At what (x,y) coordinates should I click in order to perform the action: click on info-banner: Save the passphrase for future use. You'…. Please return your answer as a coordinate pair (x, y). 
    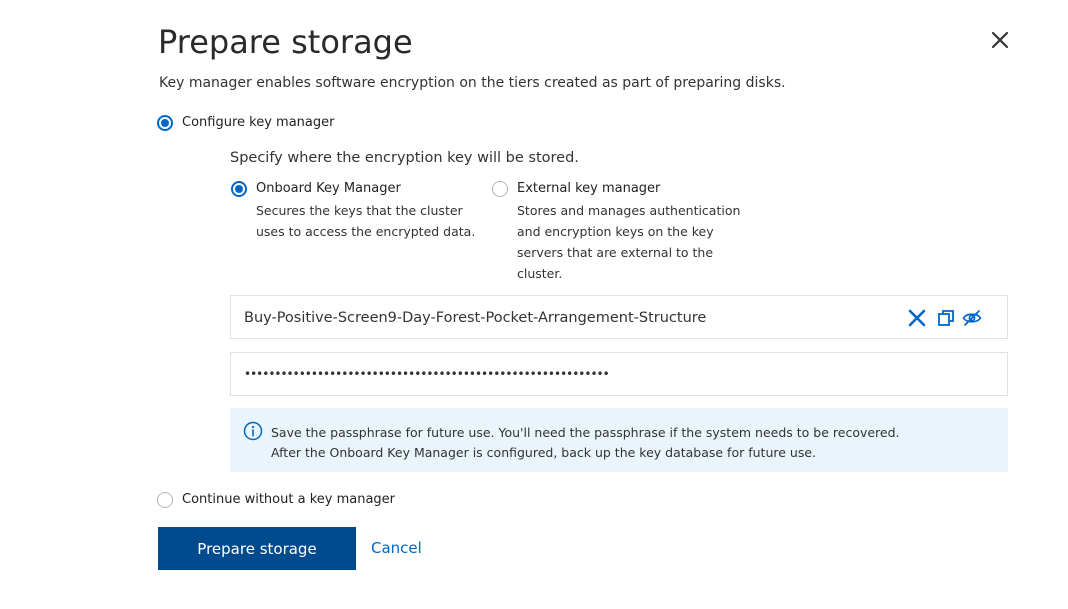
    Looking at the image, I should click on (619, 440).